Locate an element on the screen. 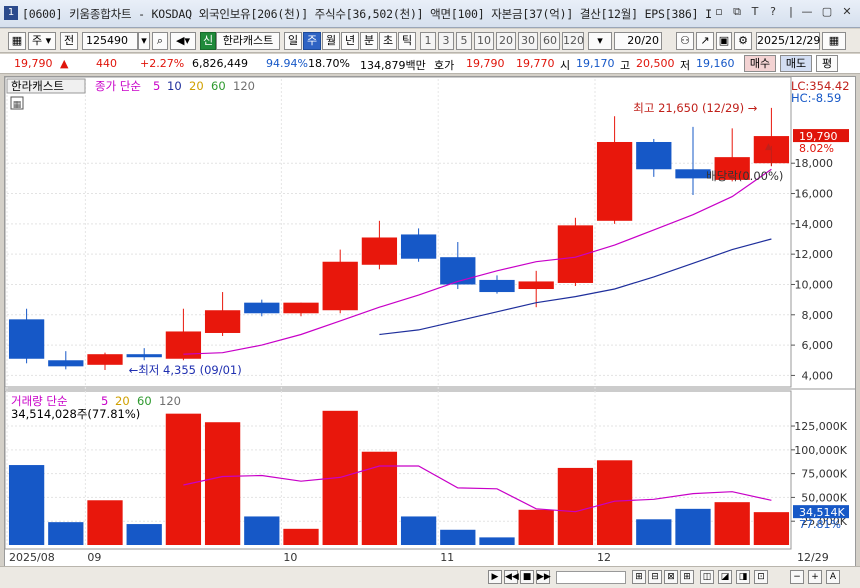  scroll-bar is located at coordinates (591, 577).